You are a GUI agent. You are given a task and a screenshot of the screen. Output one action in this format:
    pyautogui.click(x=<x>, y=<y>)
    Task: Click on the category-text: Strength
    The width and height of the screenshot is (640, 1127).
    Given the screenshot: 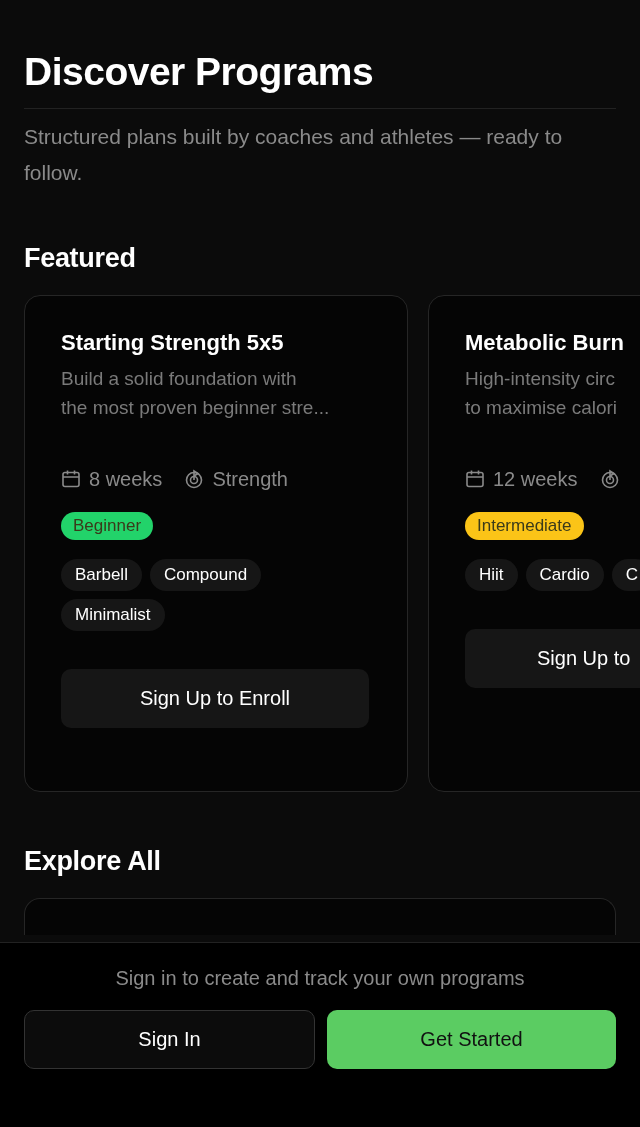 What is the action you would take?
    pyautogui.click(x=250, y=479)
    